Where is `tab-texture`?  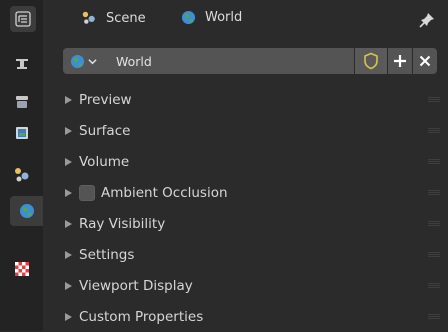
tab-texture is located at coordinates (21, 269).